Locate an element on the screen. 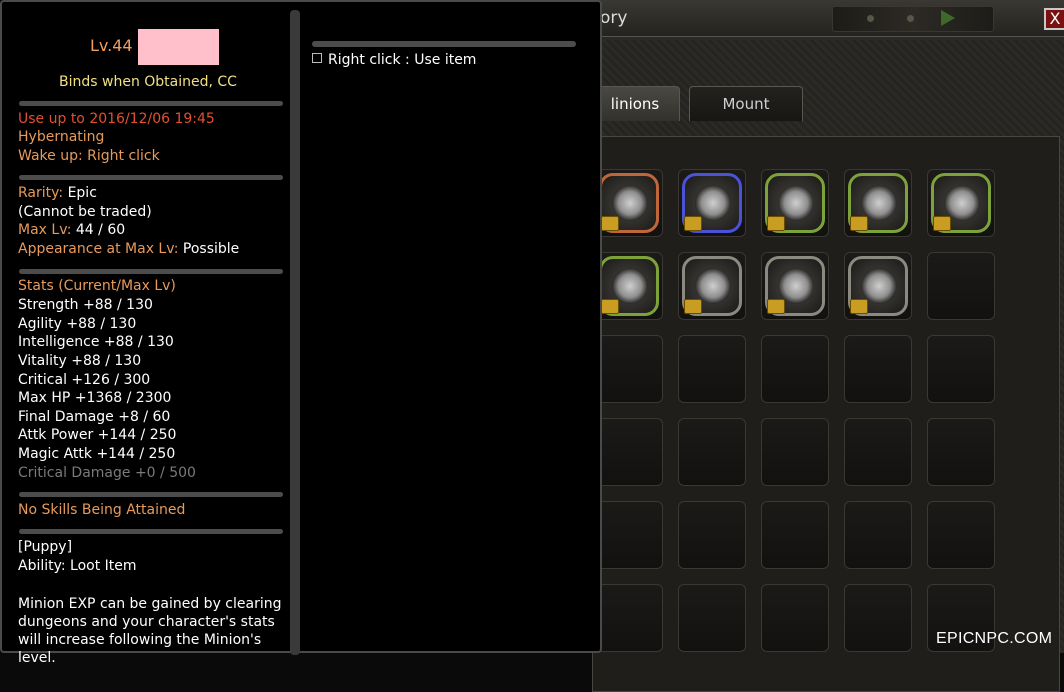 The width and height of the screenshot is (1064, 692). hybernating-state: Hybernating is located at coordinates (61, 137).